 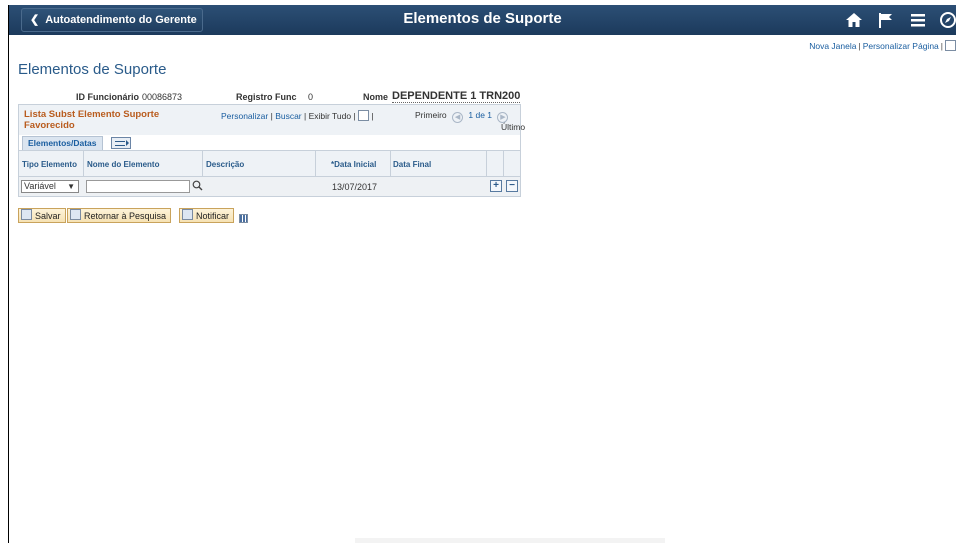 I want to click on employee-name: DEPENDENTE 1 TRN200, so click(x=456, y=96).